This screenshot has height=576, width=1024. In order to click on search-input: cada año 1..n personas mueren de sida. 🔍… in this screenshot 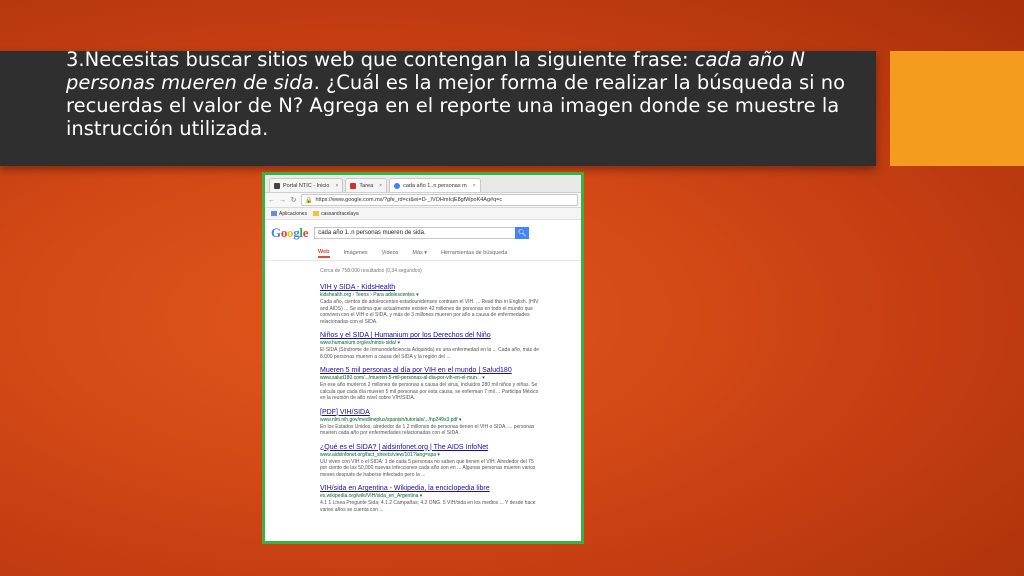, I will do `click(422, 233)`.